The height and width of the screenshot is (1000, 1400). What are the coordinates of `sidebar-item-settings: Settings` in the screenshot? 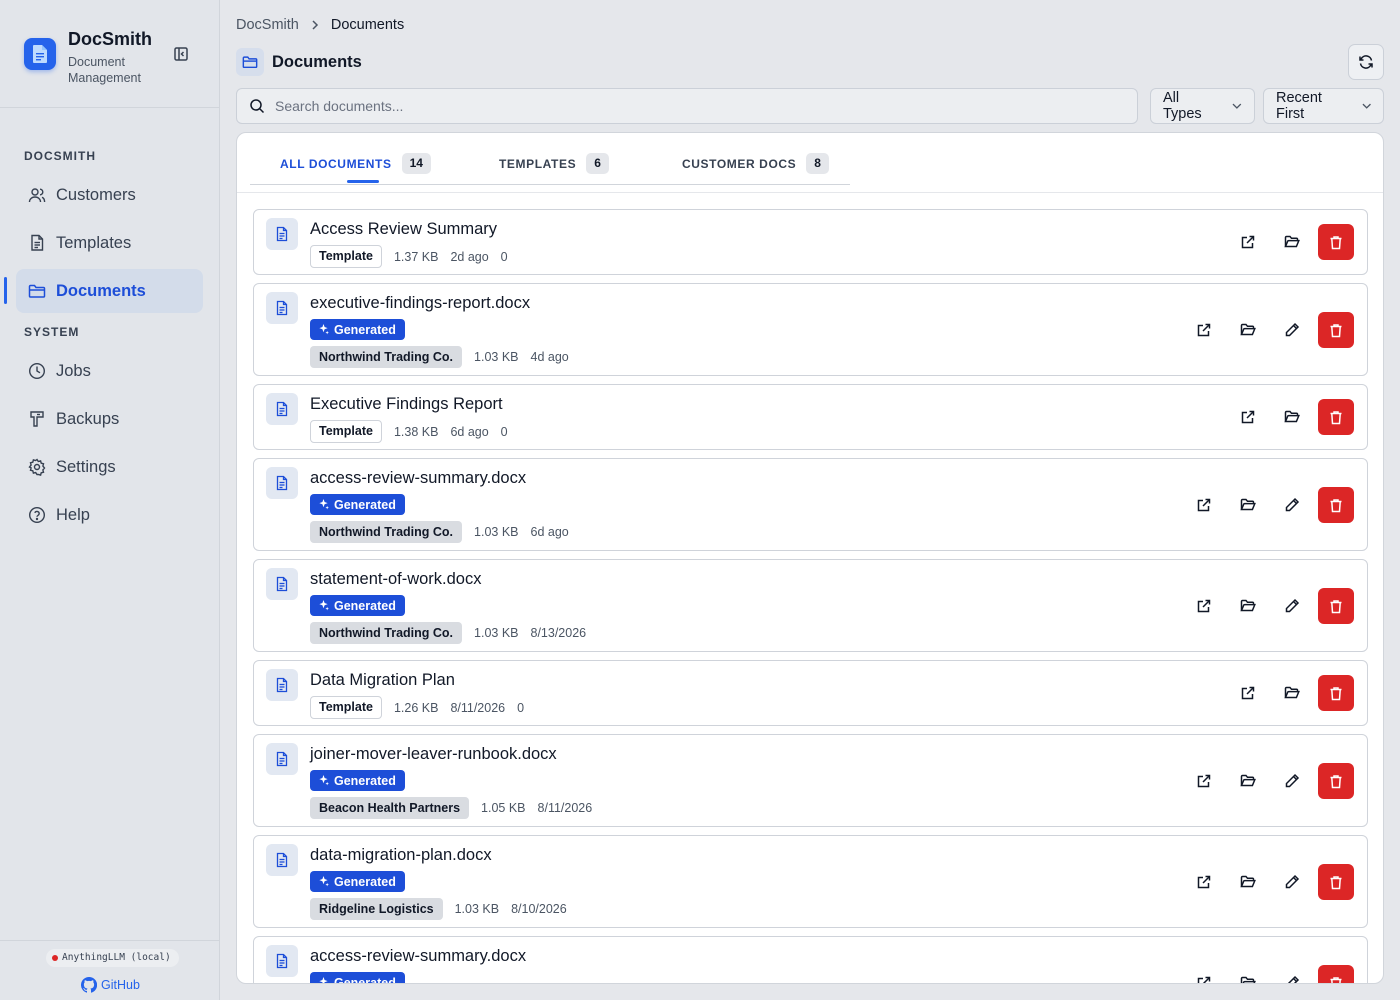 It's located at (109, 467).